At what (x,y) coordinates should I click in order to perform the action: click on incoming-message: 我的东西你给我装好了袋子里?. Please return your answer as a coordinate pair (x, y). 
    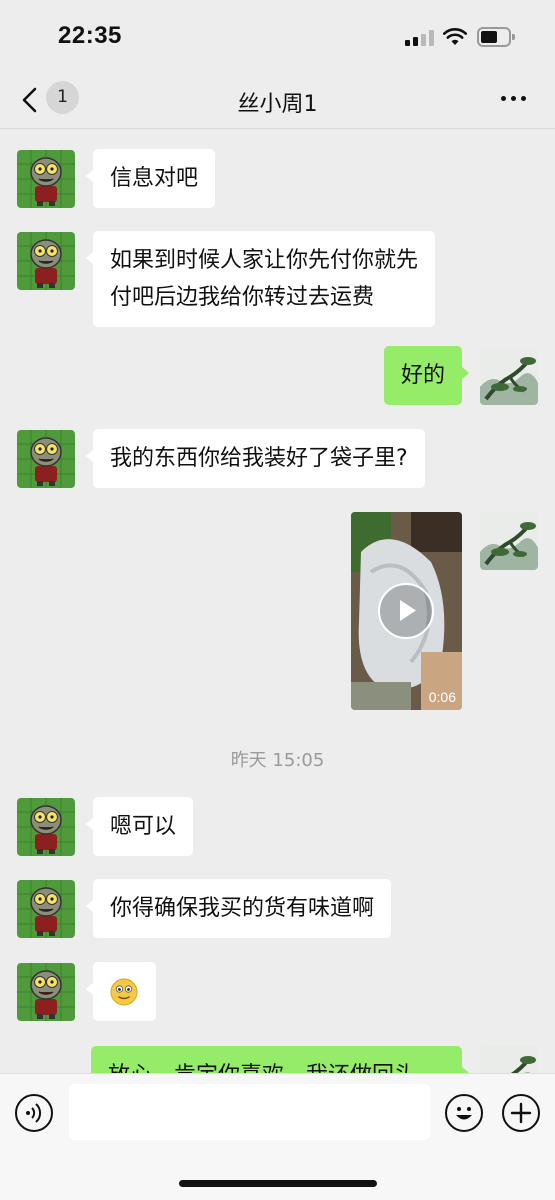
    Looking at the image, I should click on (255, 458).